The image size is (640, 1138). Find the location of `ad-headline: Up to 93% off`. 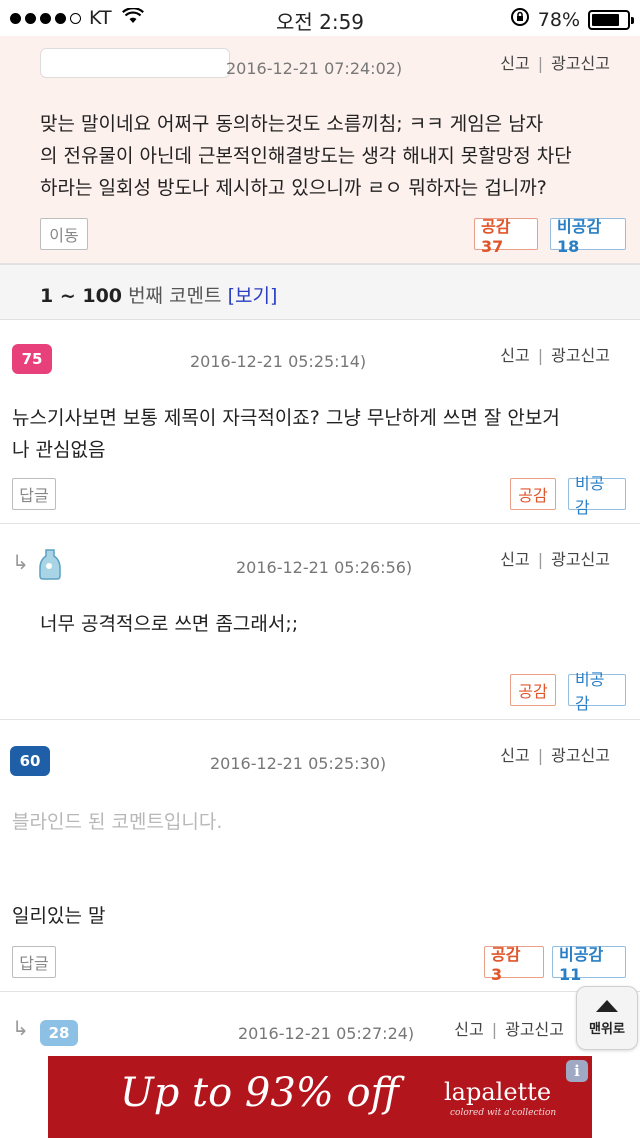

ad-headline: Up to 93% off is located at coordinates (259, 1093).